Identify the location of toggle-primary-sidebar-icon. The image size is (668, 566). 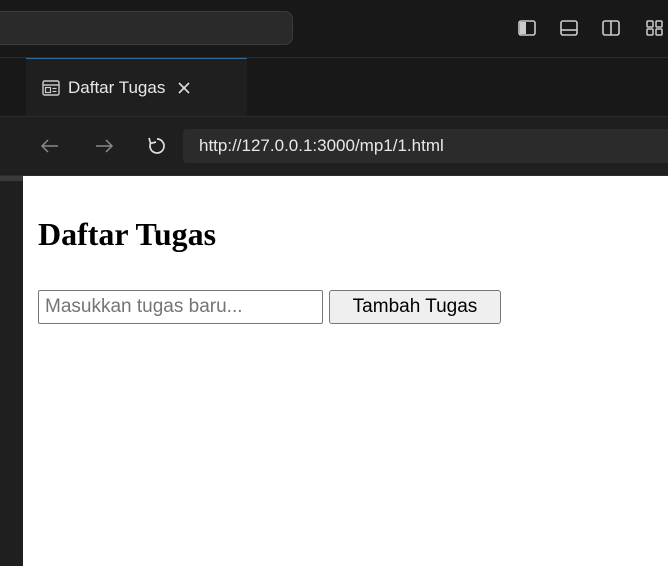
(527, 28).